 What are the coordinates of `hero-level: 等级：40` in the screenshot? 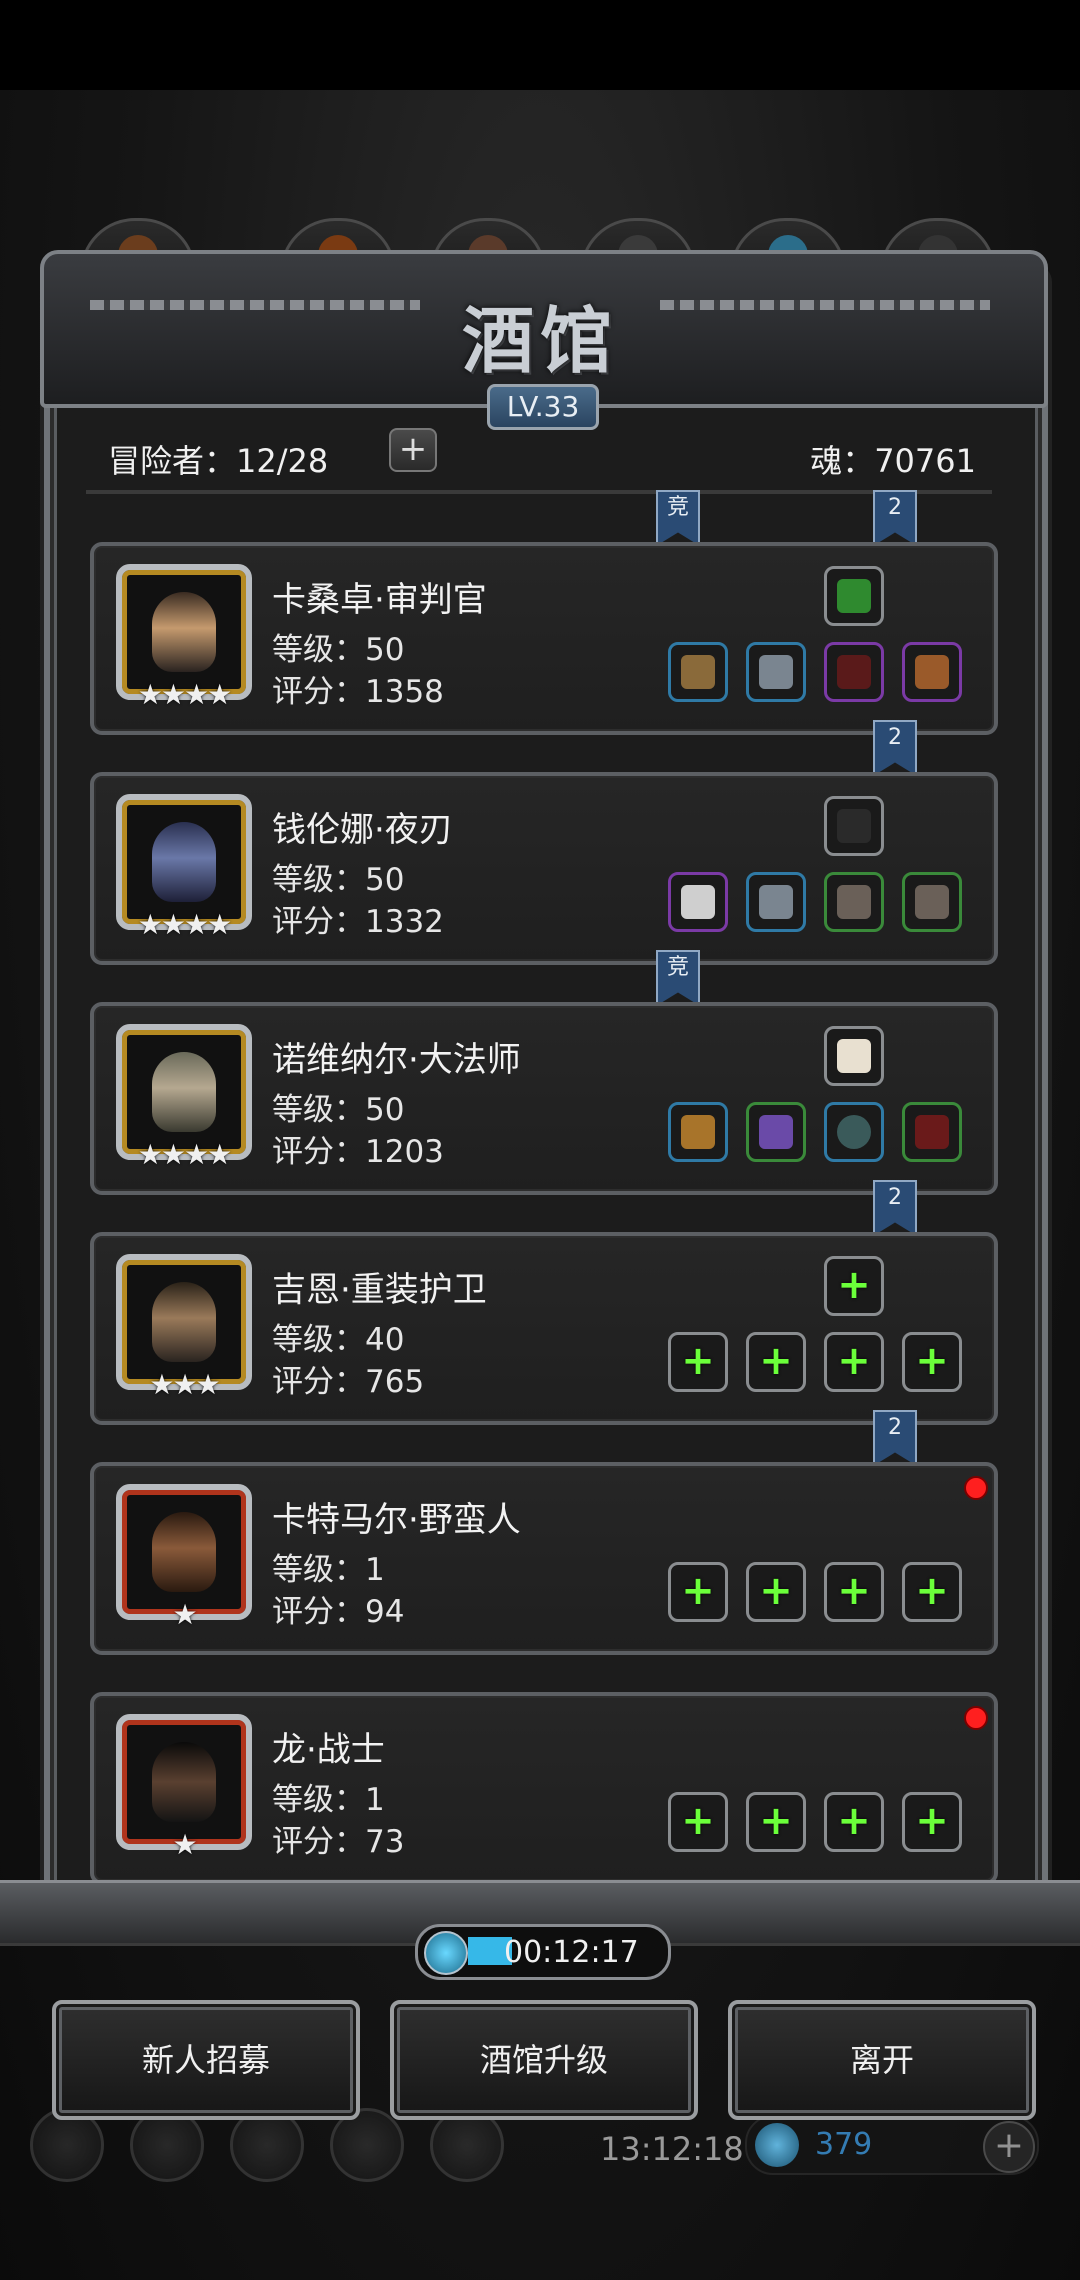 It's located at (338, 1340).